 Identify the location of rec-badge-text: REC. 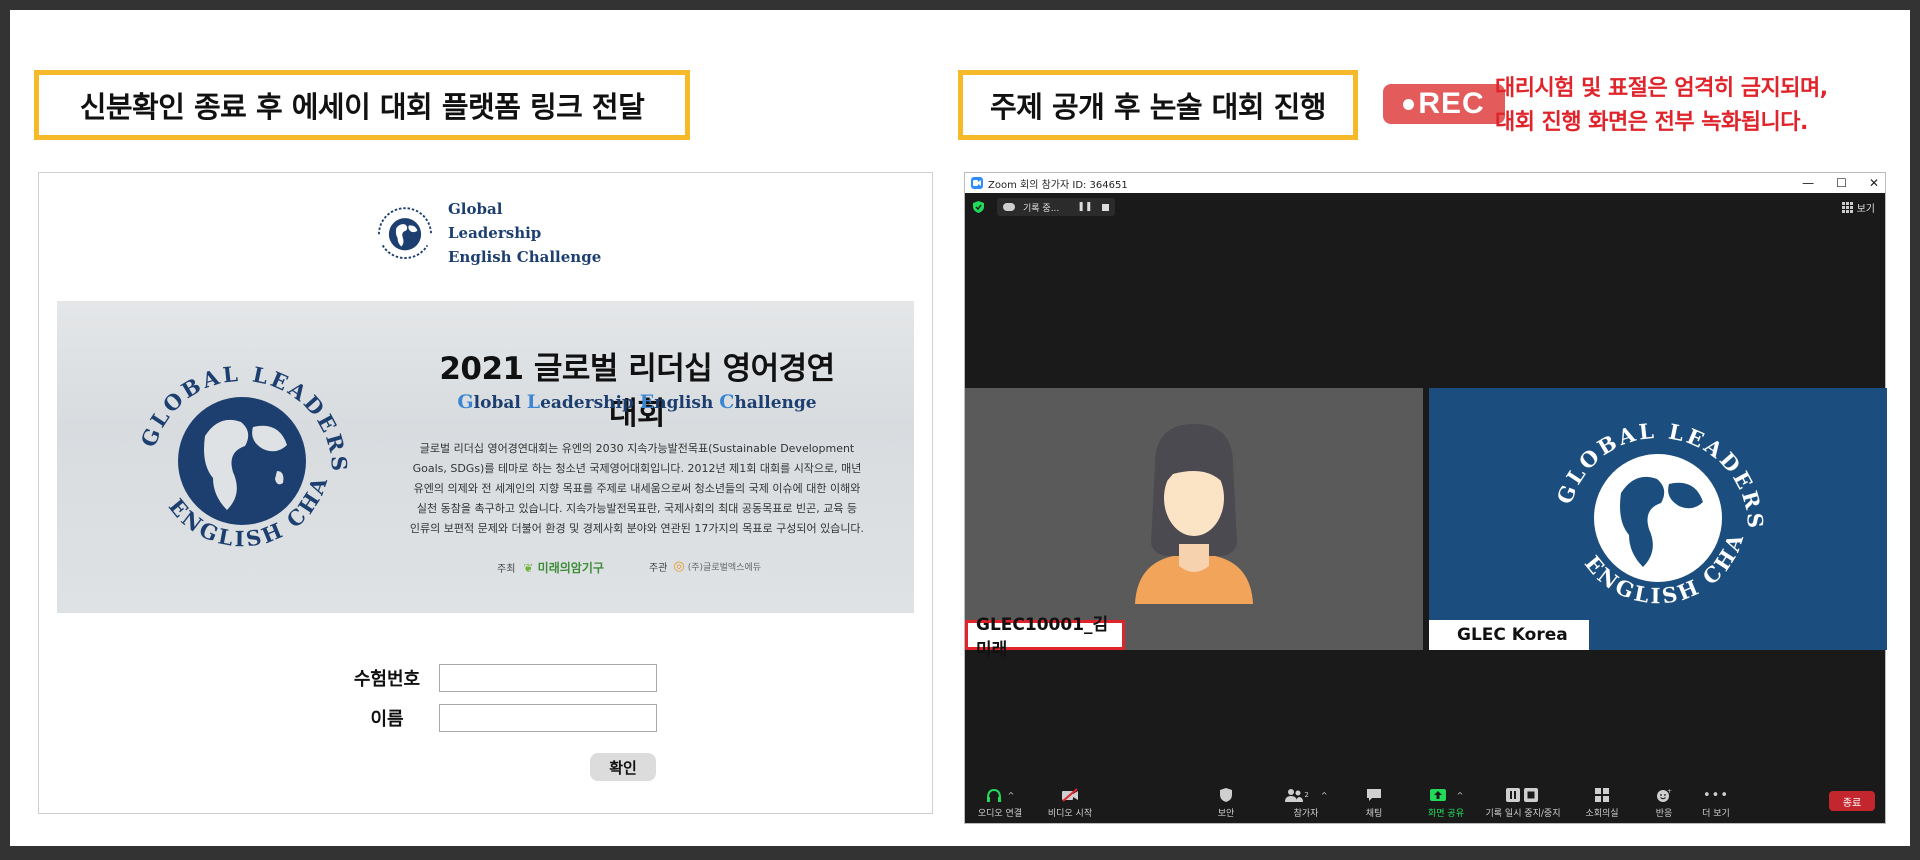
(1451, 103).